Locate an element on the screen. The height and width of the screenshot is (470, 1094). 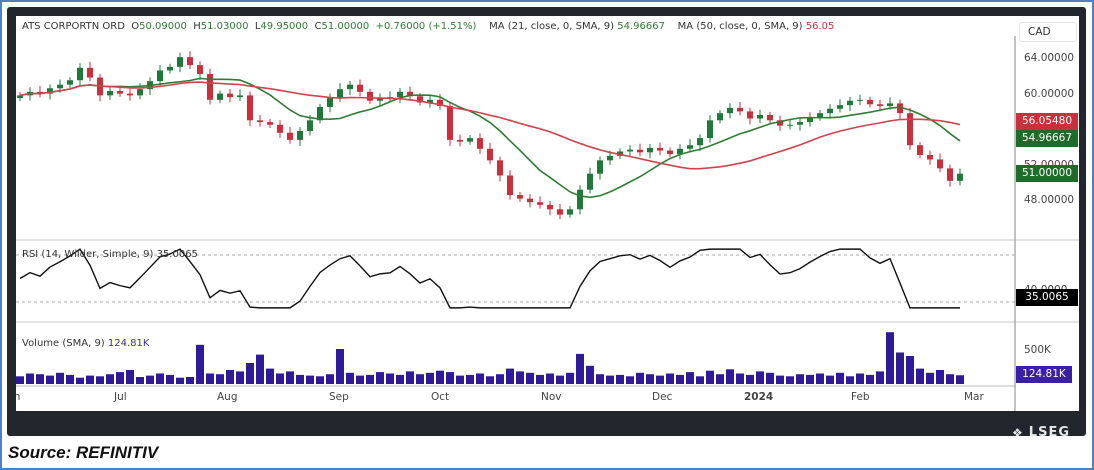
price-axis-label: 64.00000 is located at coordinates (1049, 58).